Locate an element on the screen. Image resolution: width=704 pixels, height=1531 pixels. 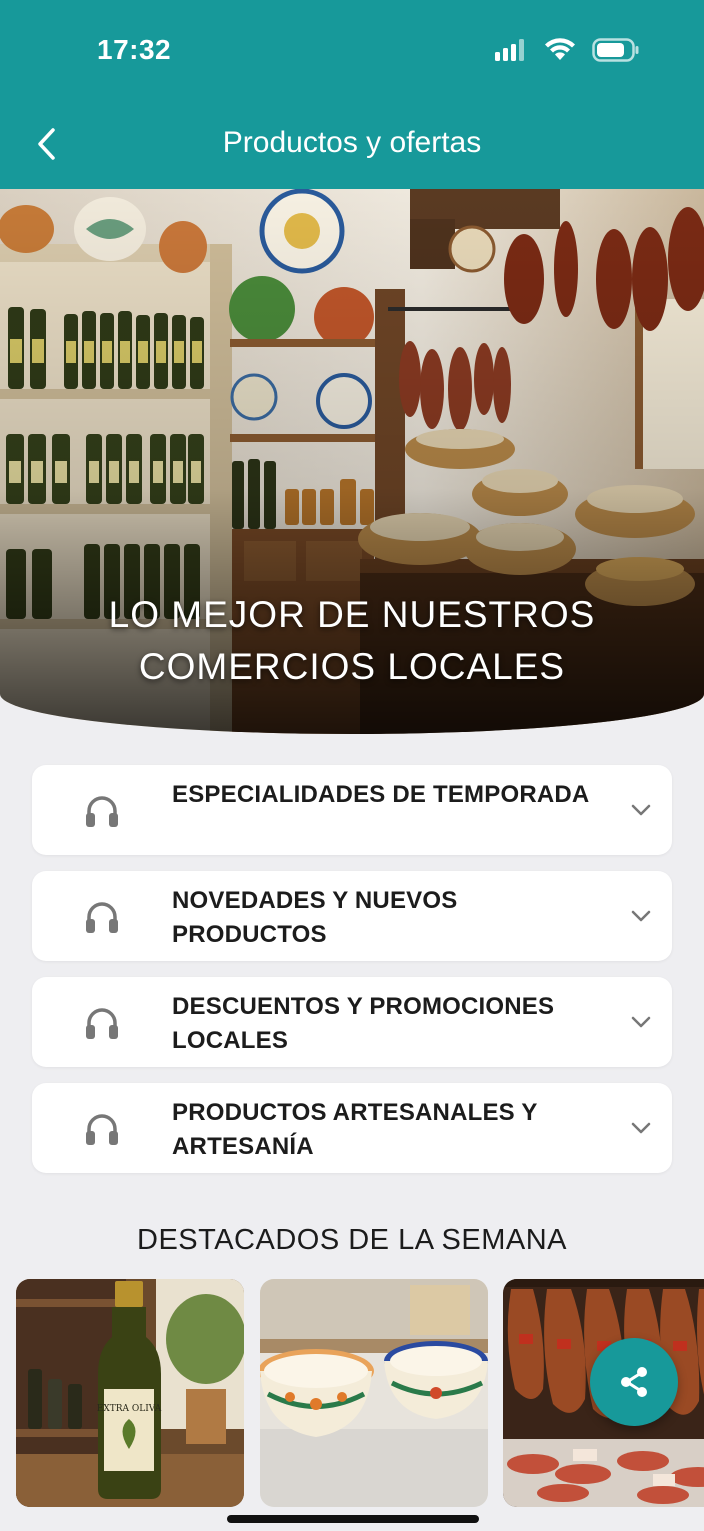
accordion-item-novedades: NOVEDADES Y NUEVOS PRODUCTOS is located at coordinates (352, 916).